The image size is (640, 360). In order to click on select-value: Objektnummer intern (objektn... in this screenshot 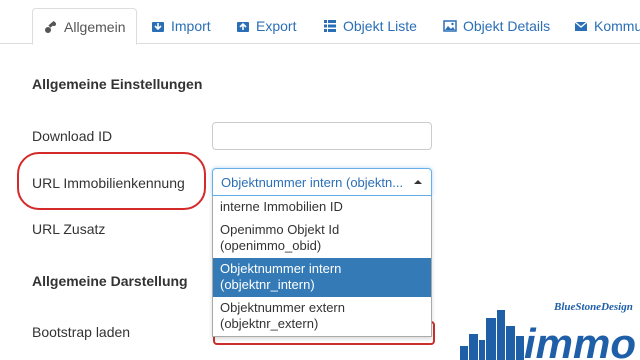, I will do `click(312, 182)`.